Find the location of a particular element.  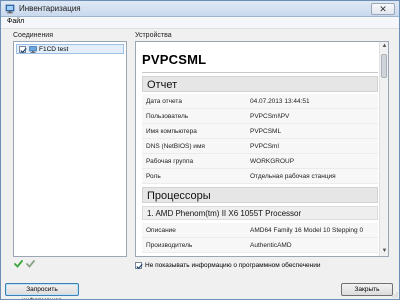

report-row-key: Пользователь is located at coordinates (167, 116).